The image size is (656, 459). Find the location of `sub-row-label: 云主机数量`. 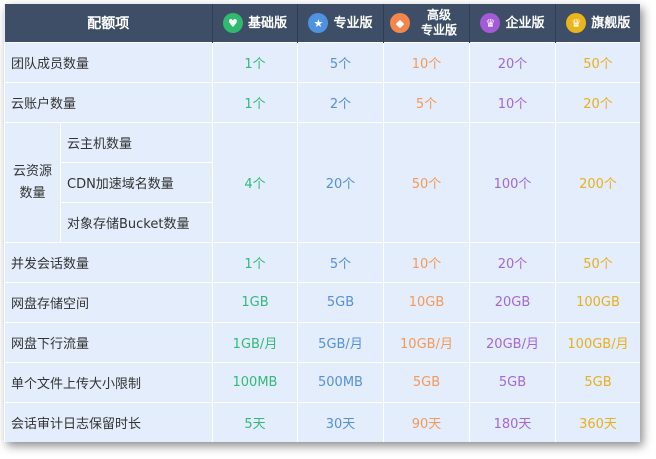

sub-row-label: 云主机数量 is located at coordinates (136, 142).